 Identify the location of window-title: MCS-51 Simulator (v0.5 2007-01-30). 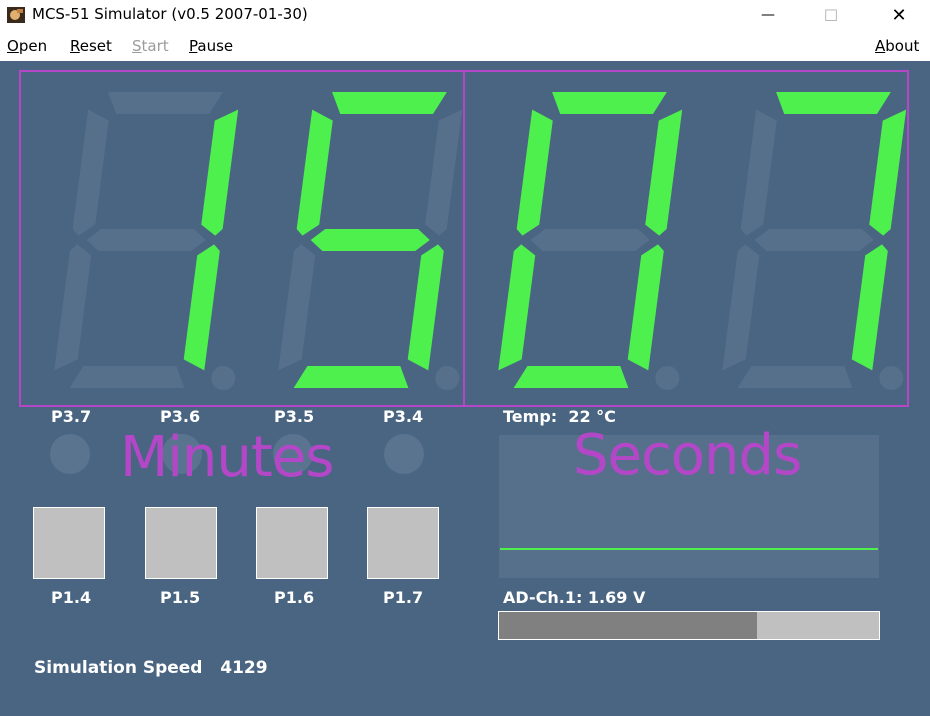
(170, 14).